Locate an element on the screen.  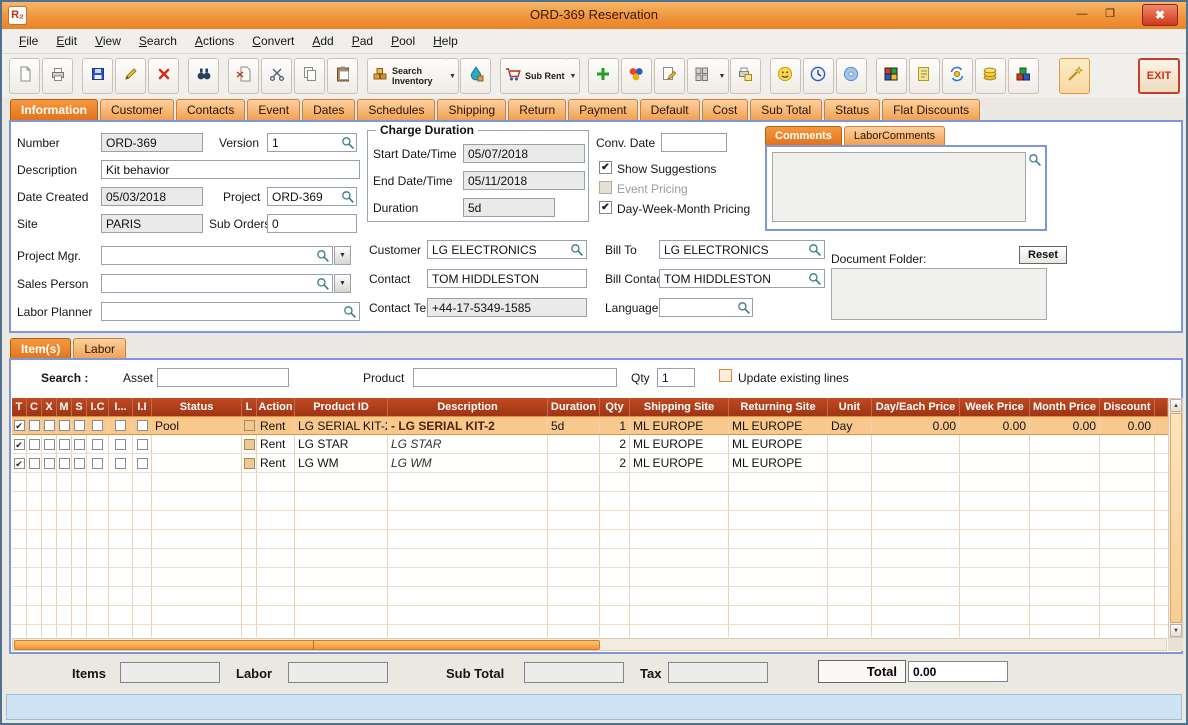
paste-button is located at coordinates (342, 76).